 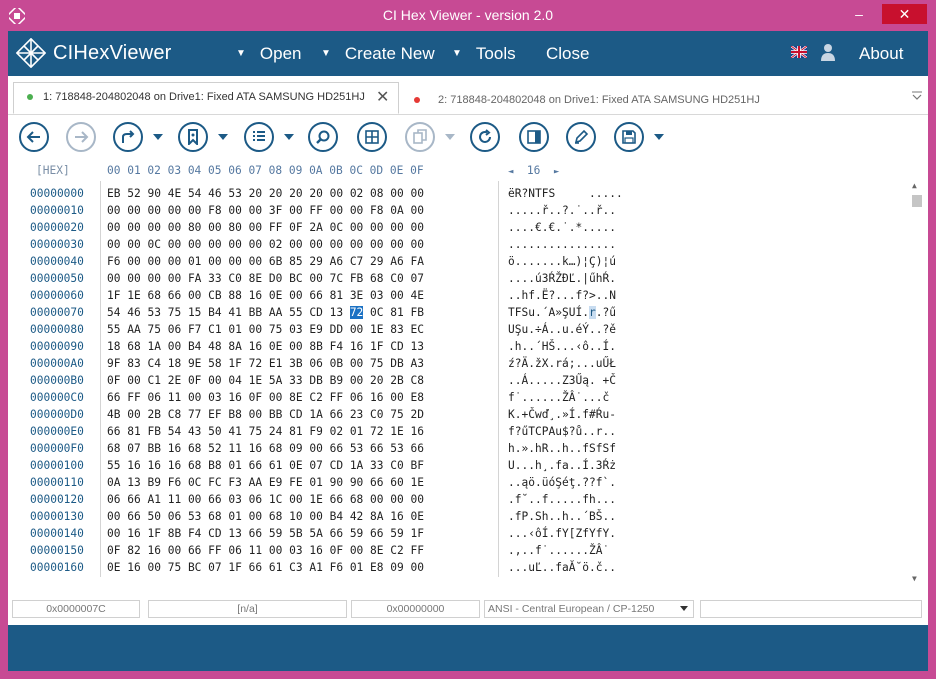 I want to click on hex-byte: 10, so click(x=295, y=516).